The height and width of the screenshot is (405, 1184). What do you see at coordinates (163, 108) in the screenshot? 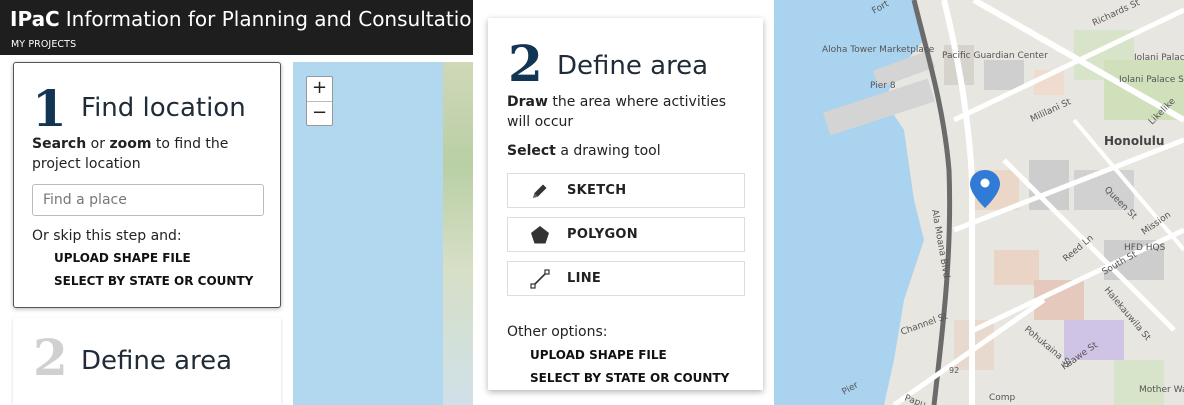
I see `step-title: Find location` at bounding box center [163, 108].